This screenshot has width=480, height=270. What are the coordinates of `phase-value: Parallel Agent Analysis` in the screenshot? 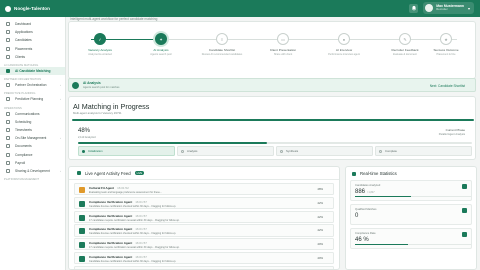 It's located at (451, 134).